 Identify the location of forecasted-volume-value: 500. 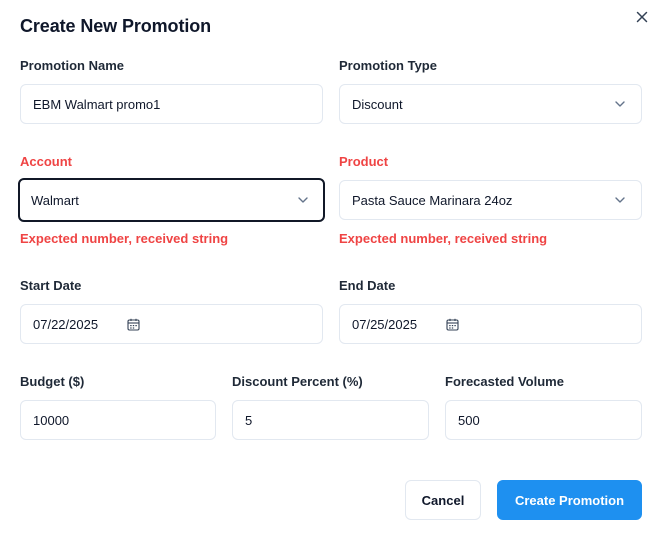
(469, 420).